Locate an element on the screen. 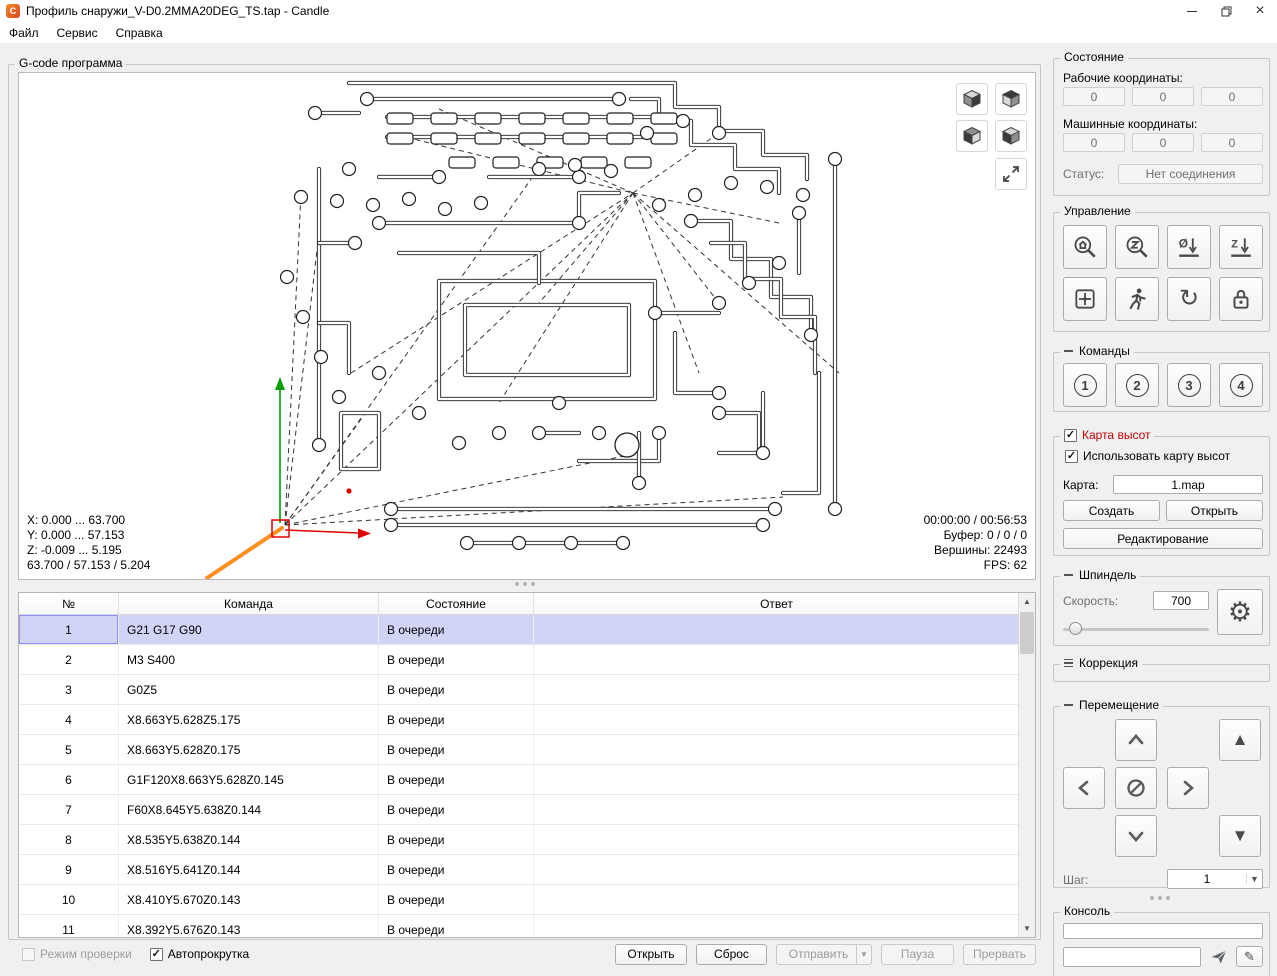 The height and width of the screenshot is (976, 1277). table-row: 7 F60X8.645Y5.638Z0.144 В очереди is located at coordinates (527, 810).